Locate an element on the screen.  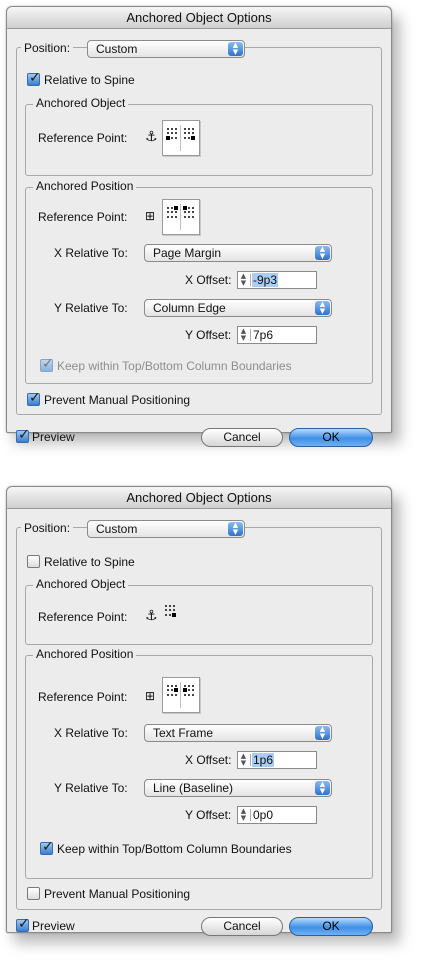
y-relative-popup: Column Edge ▲ ▼ is located at coordinates (238, 308).